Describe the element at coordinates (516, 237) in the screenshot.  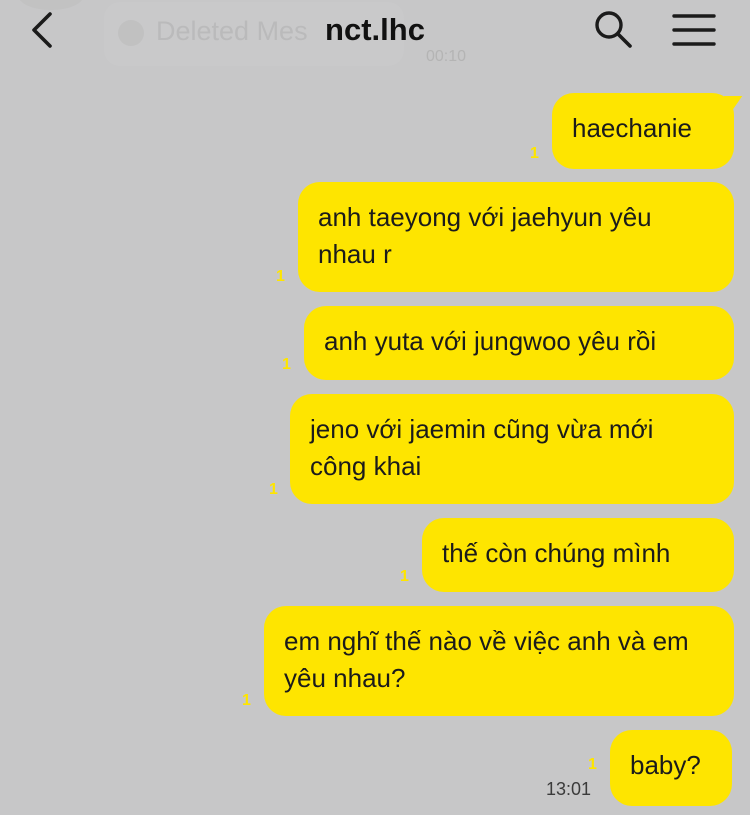
I see `message-bubble: anh taeyong với jaehyun yêu nhau r` at that location.